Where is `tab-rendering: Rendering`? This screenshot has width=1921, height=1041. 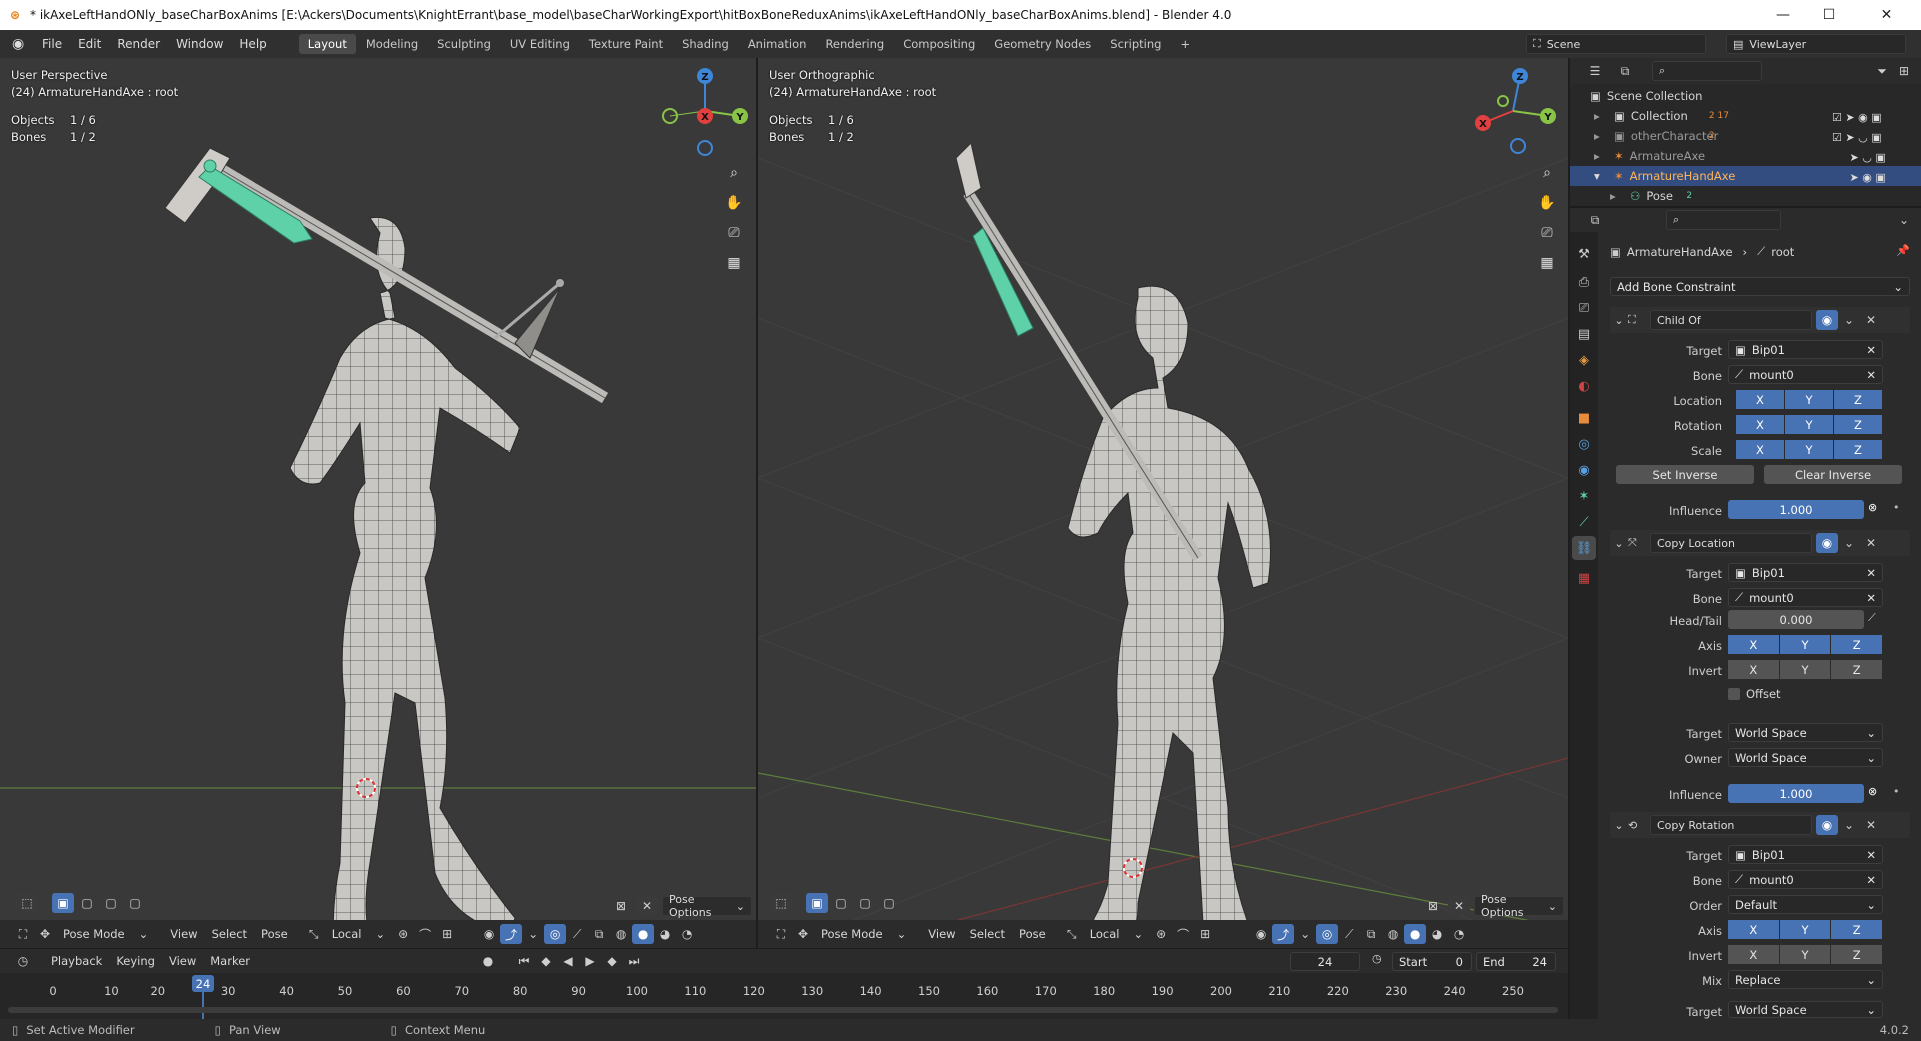 tab-rendering: Rendering is located at coordinates (854, 44).